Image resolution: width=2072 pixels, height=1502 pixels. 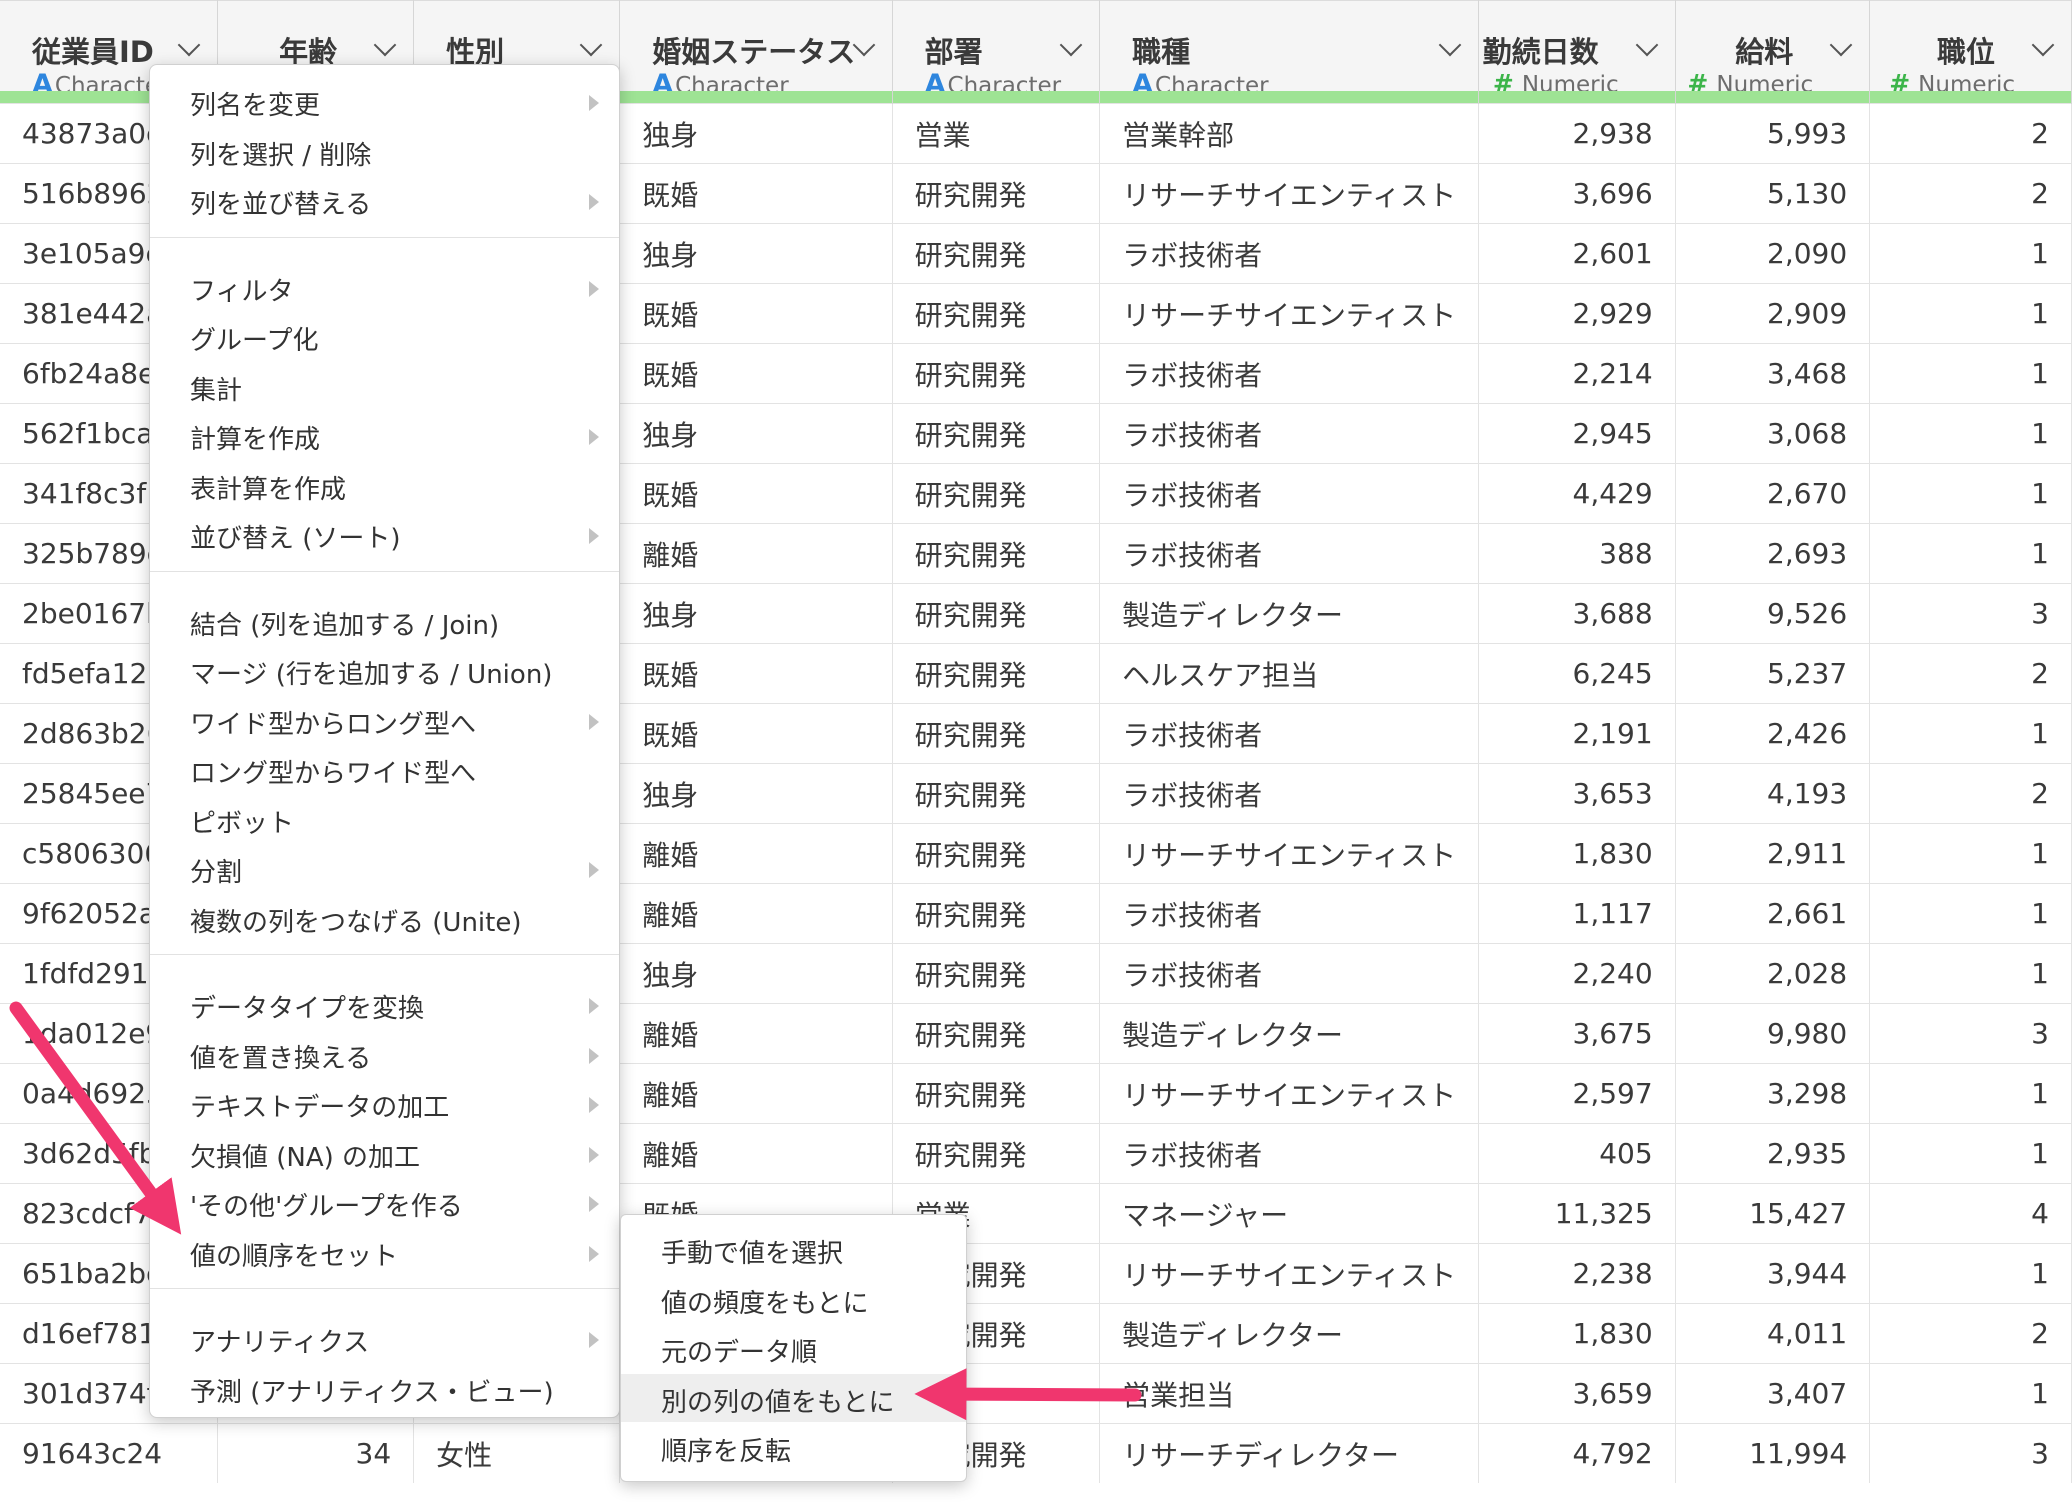 I want to click on menu-item: 予測 (アナリティクス・ビュー), so click(x=372, y=1390).